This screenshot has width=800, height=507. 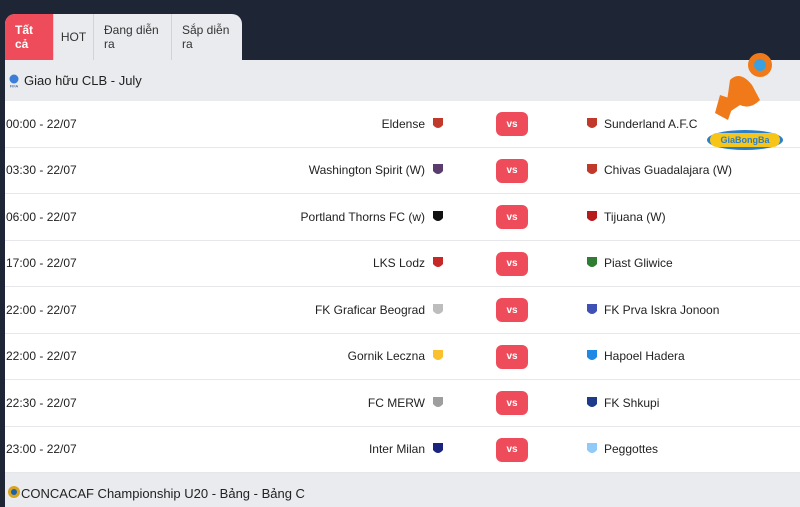 I want to click on svg-text: FIFA, so click(x=14, y=85).